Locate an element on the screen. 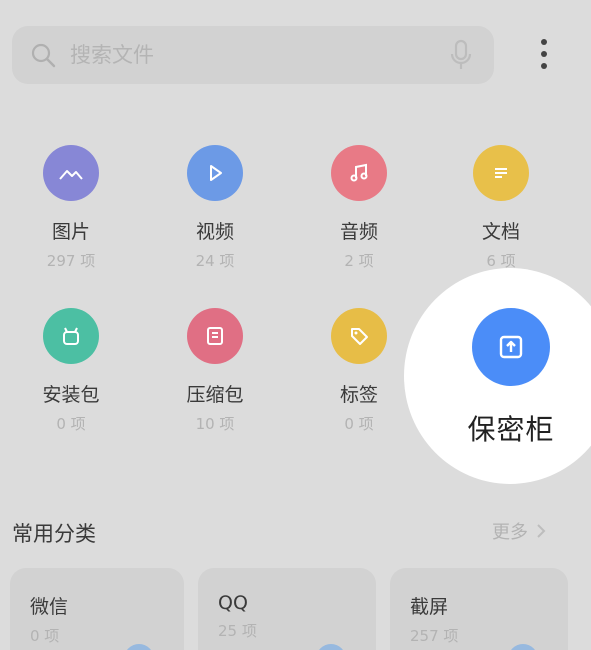  common-card-wechat: 微信 0 项 is located at coordinates (97, 609).